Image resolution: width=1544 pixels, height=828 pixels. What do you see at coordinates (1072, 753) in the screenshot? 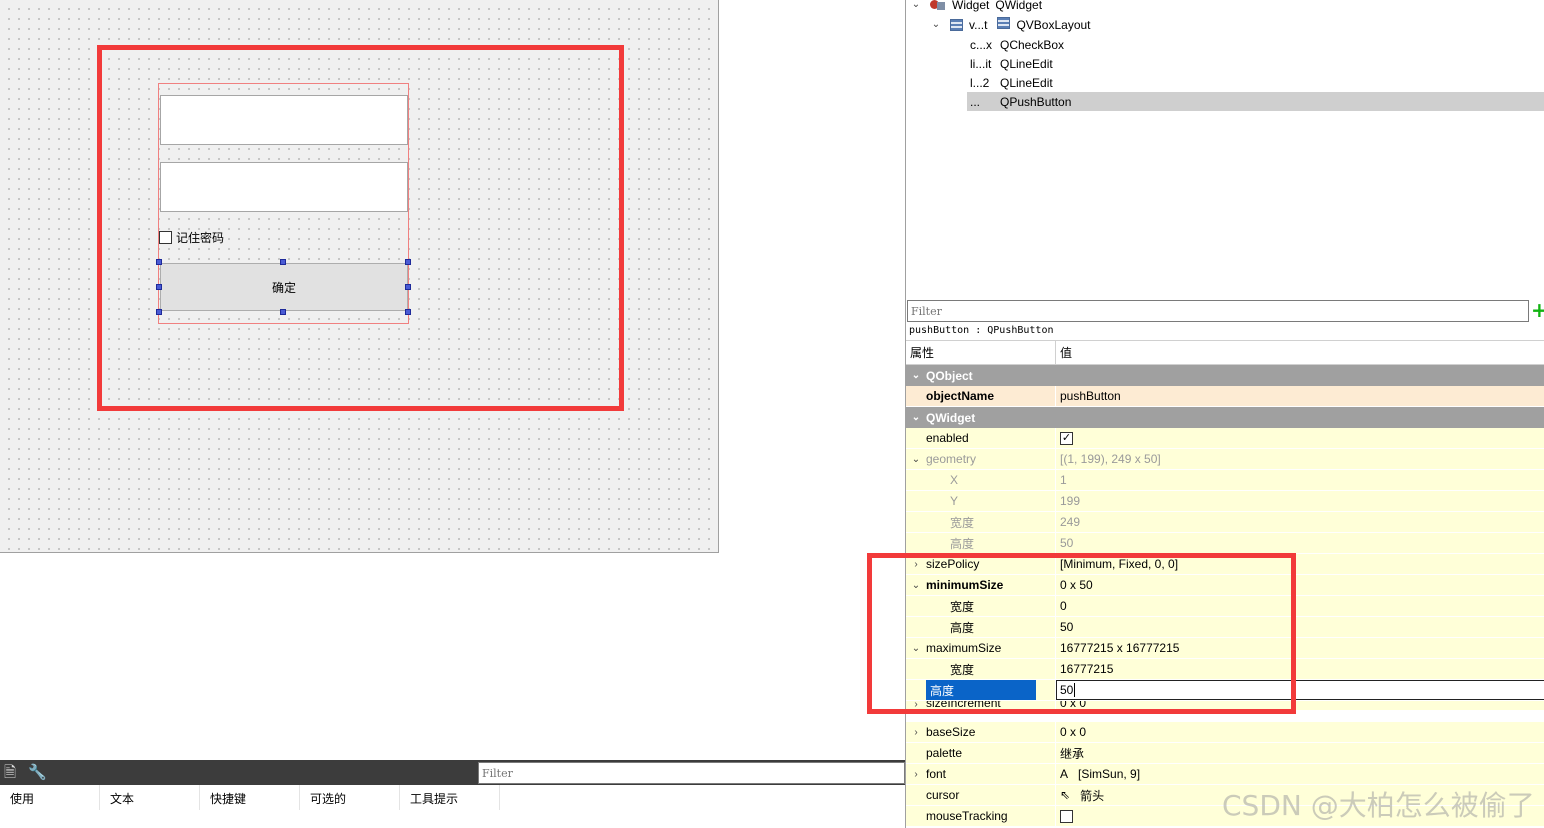
I see `property-value: 继承` at bounding box center [1072, 753].